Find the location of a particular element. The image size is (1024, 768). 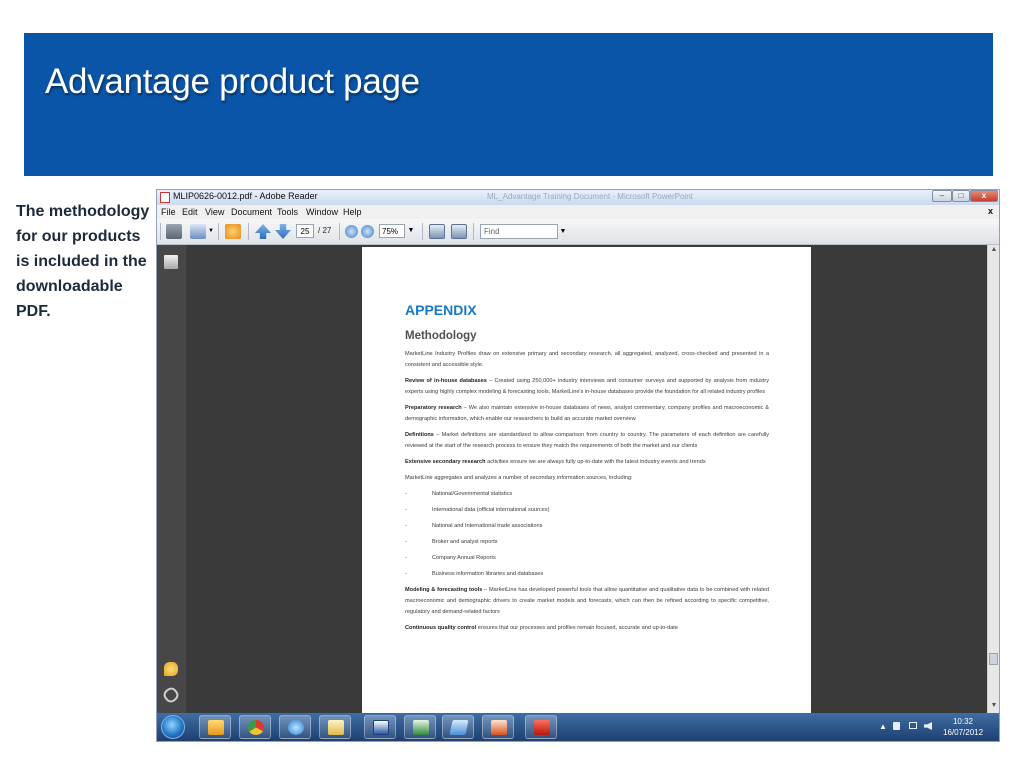

collaborate-icon is located at coordinates (233, 231).